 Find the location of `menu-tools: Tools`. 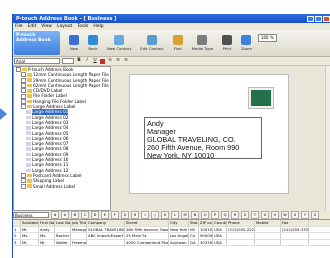

menu-tools: Tools is located at coordinates (82, 26).